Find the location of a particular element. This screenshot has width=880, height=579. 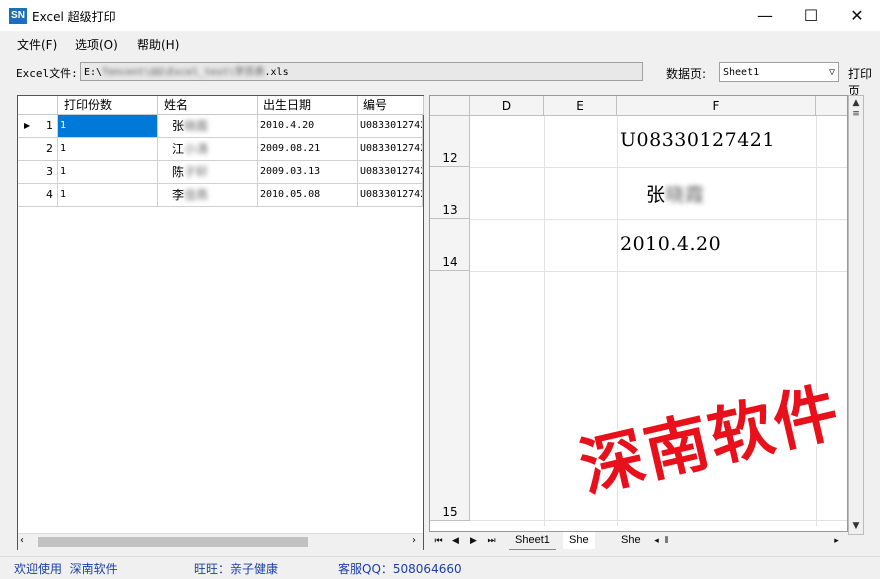

sheet-name-rest-blurred: 晓霞 is located at coordinates (685, 195).